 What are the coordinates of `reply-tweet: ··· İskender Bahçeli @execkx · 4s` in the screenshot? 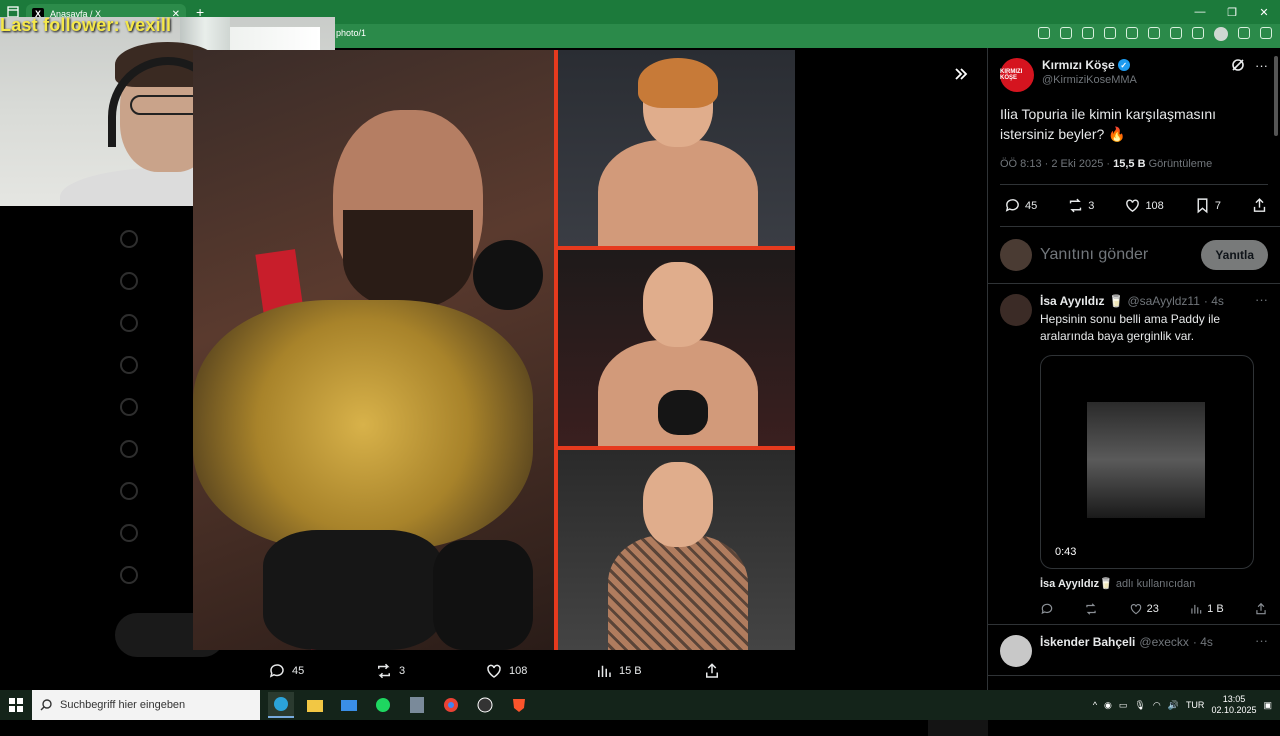 It's located at (1134, 650).